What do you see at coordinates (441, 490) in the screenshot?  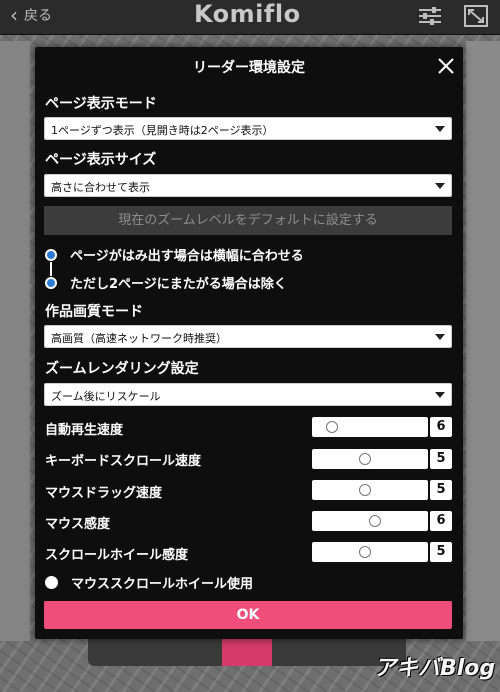 I see `mouse-drag-speed-value: 5` at bounding box center [441, 490].